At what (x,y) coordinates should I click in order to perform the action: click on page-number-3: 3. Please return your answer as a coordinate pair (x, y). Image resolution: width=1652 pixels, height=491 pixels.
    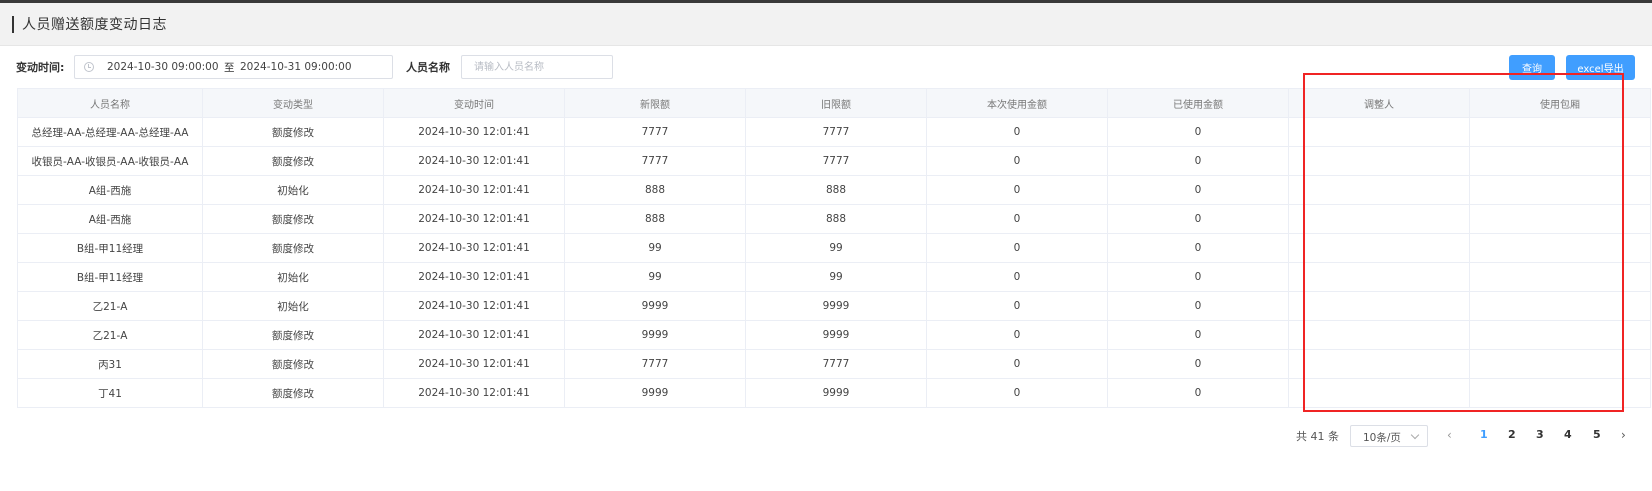
    Looking at the image, I should click on (1540, 434).